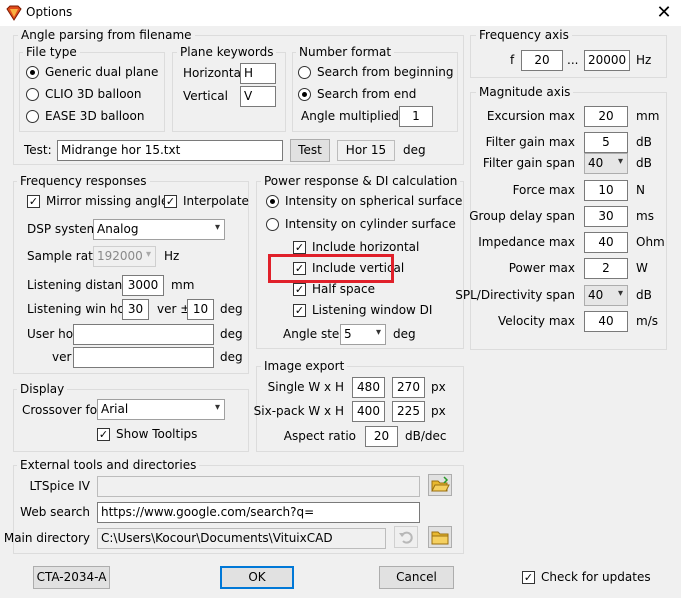 This screenshot has width=681, height=598. I want to click on cylinder-surface-label: Intensity on cylinder surface, so click(370, 224).